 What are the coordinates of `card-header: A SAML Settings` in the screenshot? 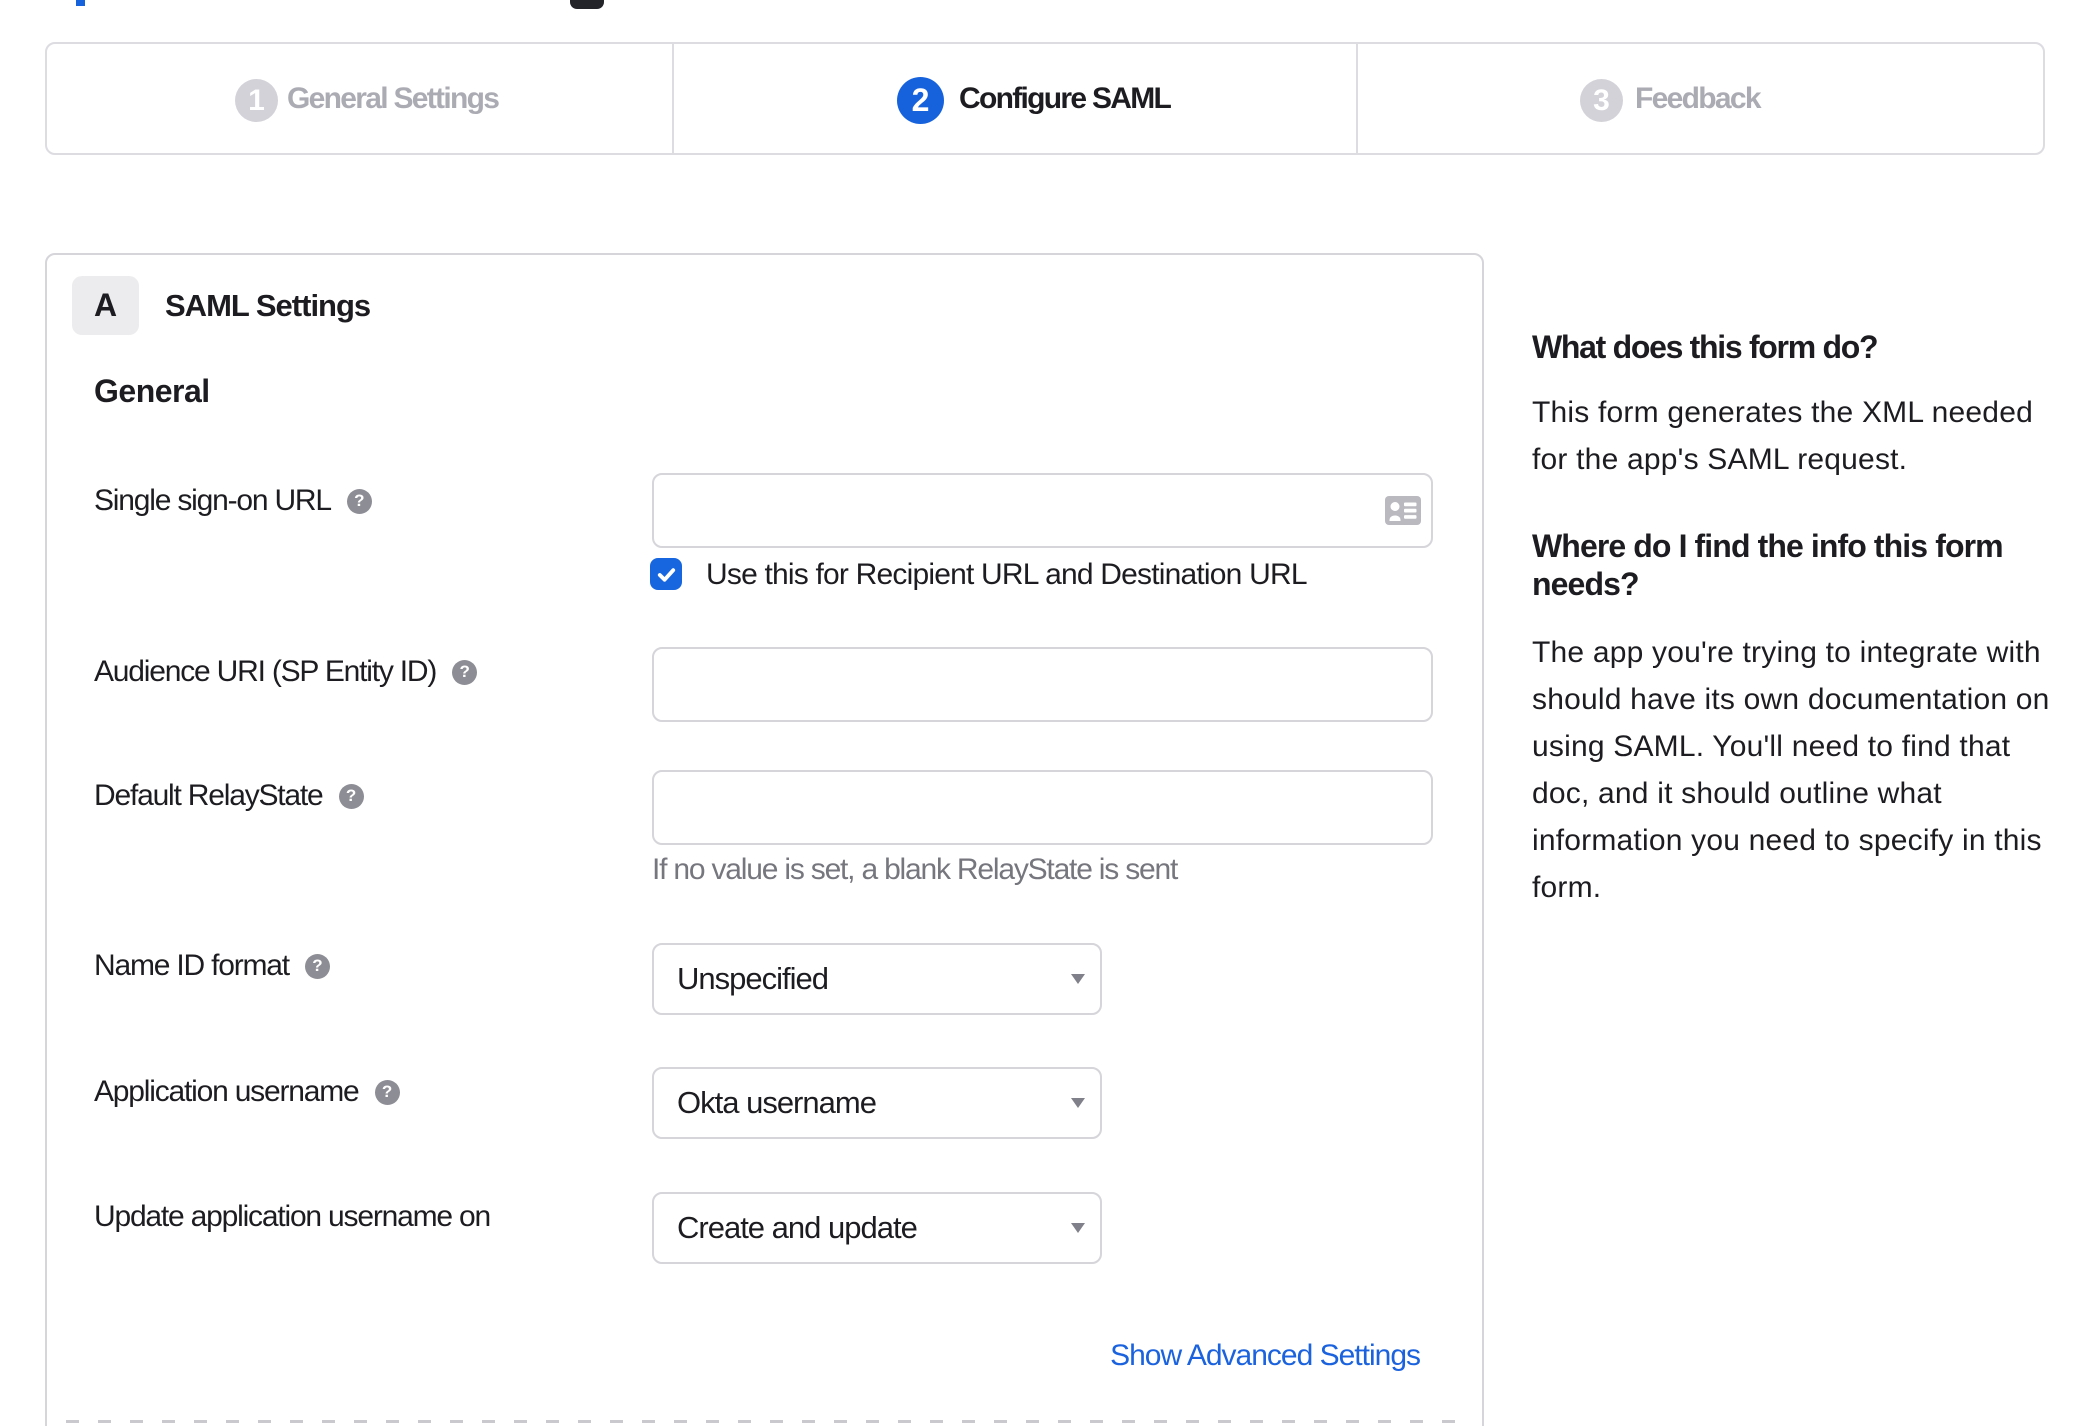 It's located at (221, 305).